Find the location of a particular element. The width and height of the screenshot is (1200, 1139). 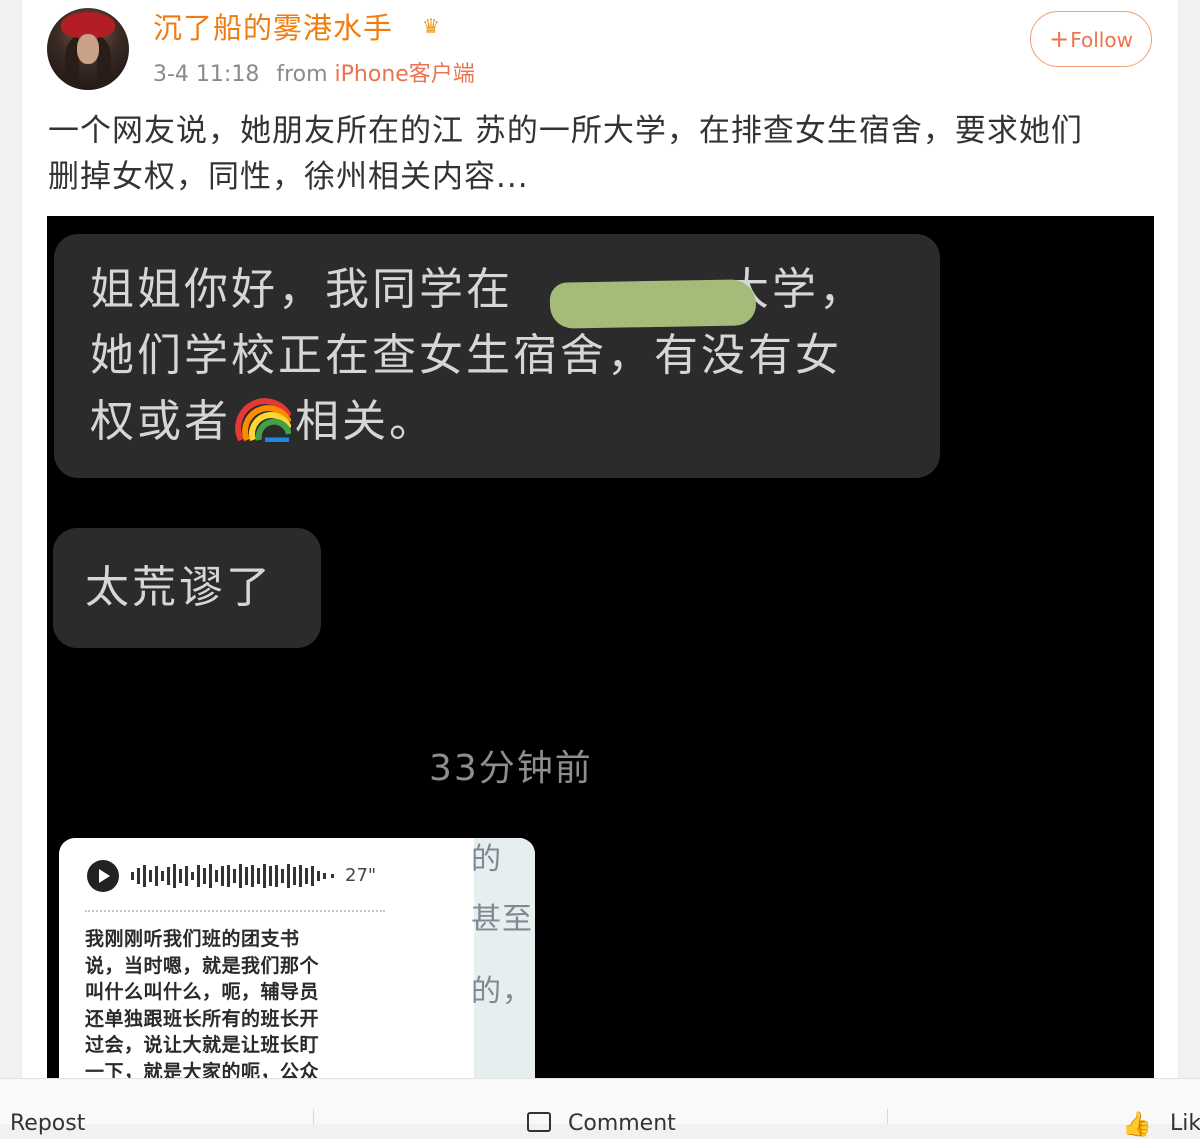

post-meta: 3-4 11:18 from iPhone客户端 is located at coordinates (314, 75).